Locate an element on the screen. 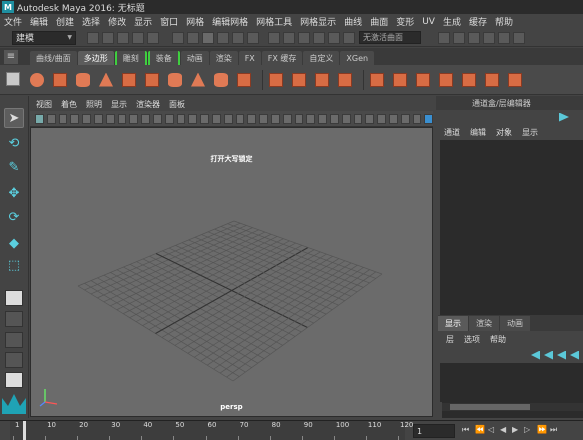 The width and height of the screenshot is (583, 440). layer-move-down-icon is located at coordinates (548, 355).